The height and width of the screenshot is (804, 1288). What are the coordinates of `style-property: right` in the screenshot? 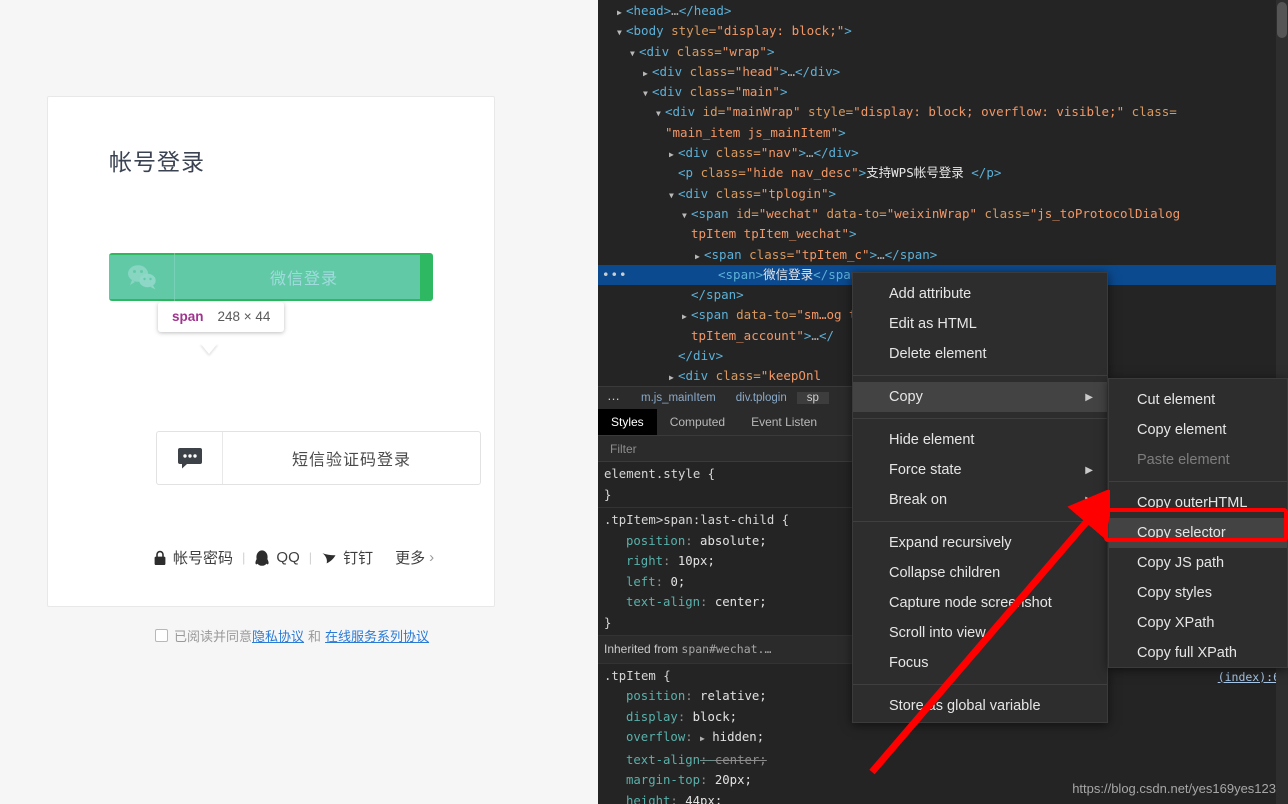 It's located at (633, 561).